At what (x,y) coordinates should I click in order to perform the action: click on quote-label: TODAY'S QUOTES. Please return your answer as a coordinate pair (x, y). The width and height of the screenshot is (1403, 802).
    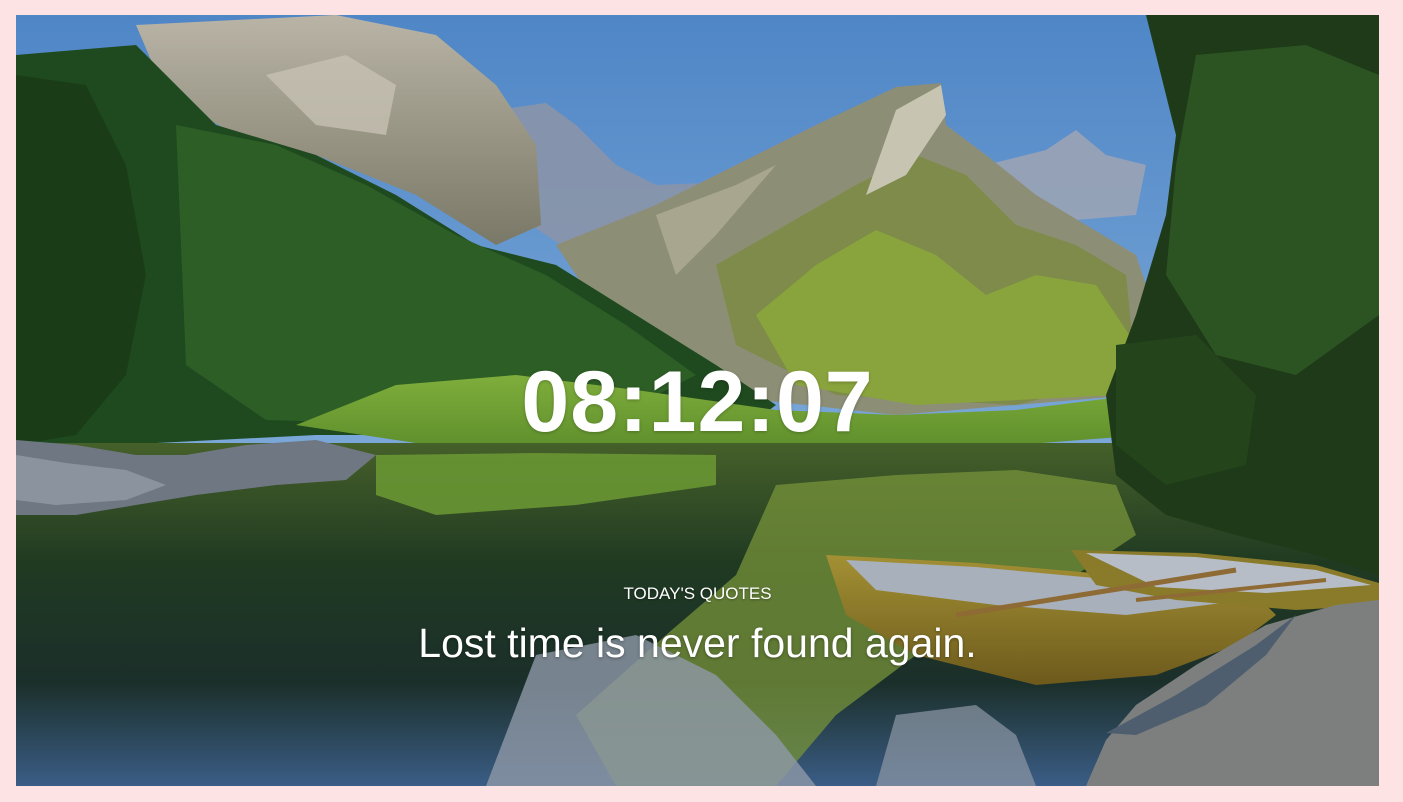
    Looking at the image, I should click on (697, 593).